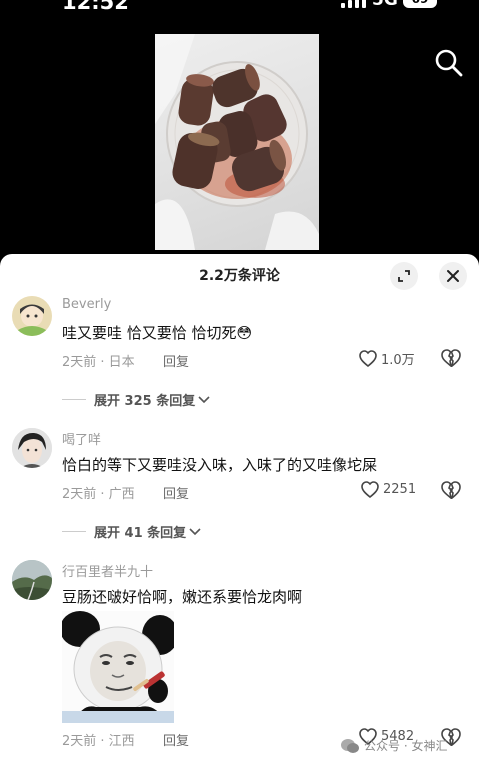 Image resolution: width=479 pixels, height=765 pixels. I want to click on like-count: 1.0万, so click(398, 360).